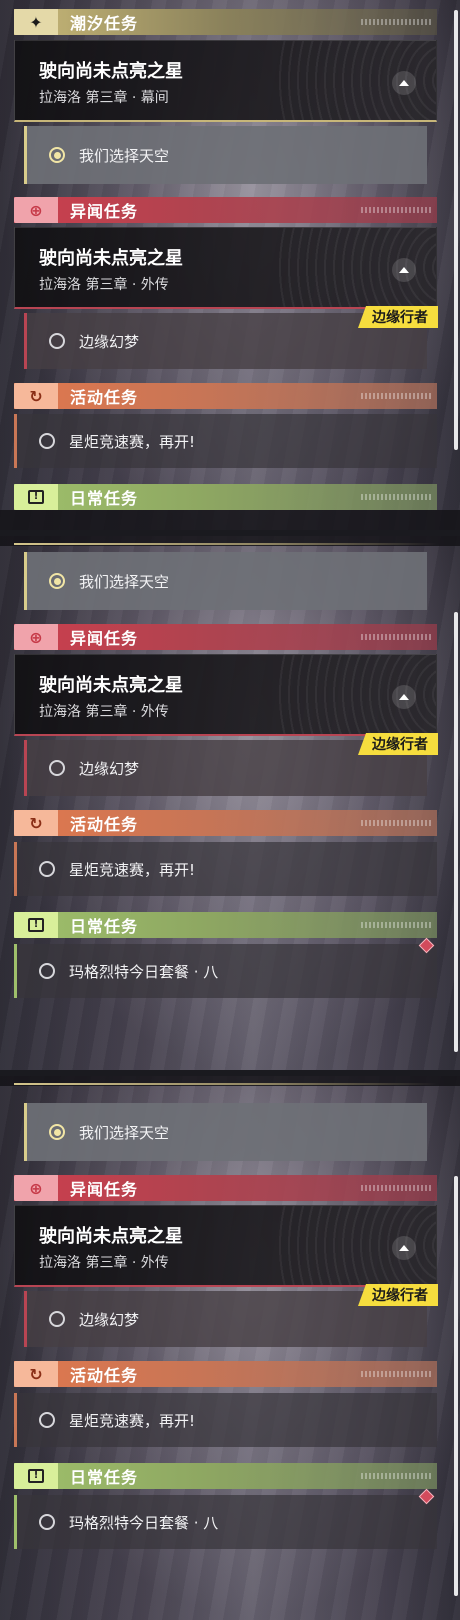 The image size is (460, 1620). What do you see at coordinates (104, 23) in the screenshot?
I see `category-title: 潮汐任务` at bounding box center [104, 23].